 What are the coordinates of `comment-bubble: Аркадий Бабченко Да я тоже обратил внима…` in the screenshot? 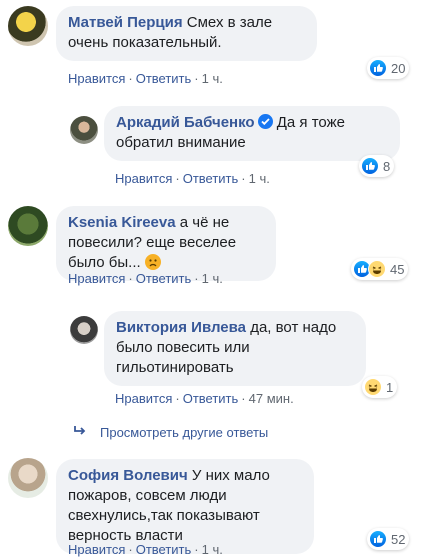 It's located at (252, 133).